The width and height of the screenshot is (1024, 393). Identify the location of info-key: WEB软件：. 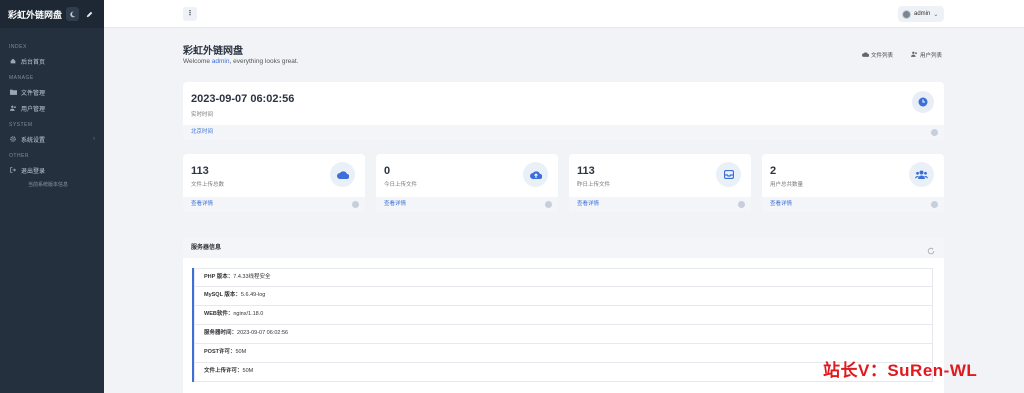
(219, 314).